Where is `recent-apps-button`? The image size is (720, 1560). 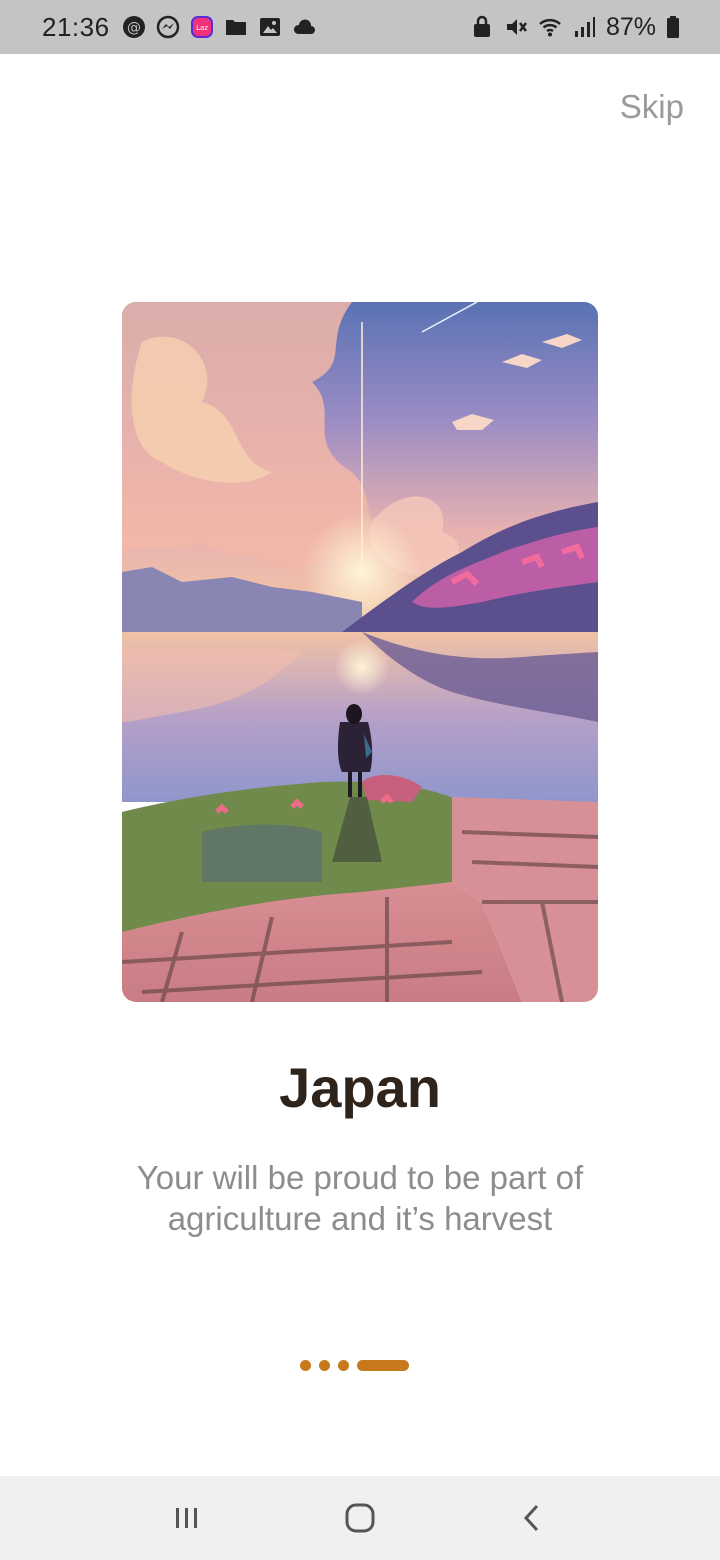 recent-apps-button is located at coordinates (187, 1518).